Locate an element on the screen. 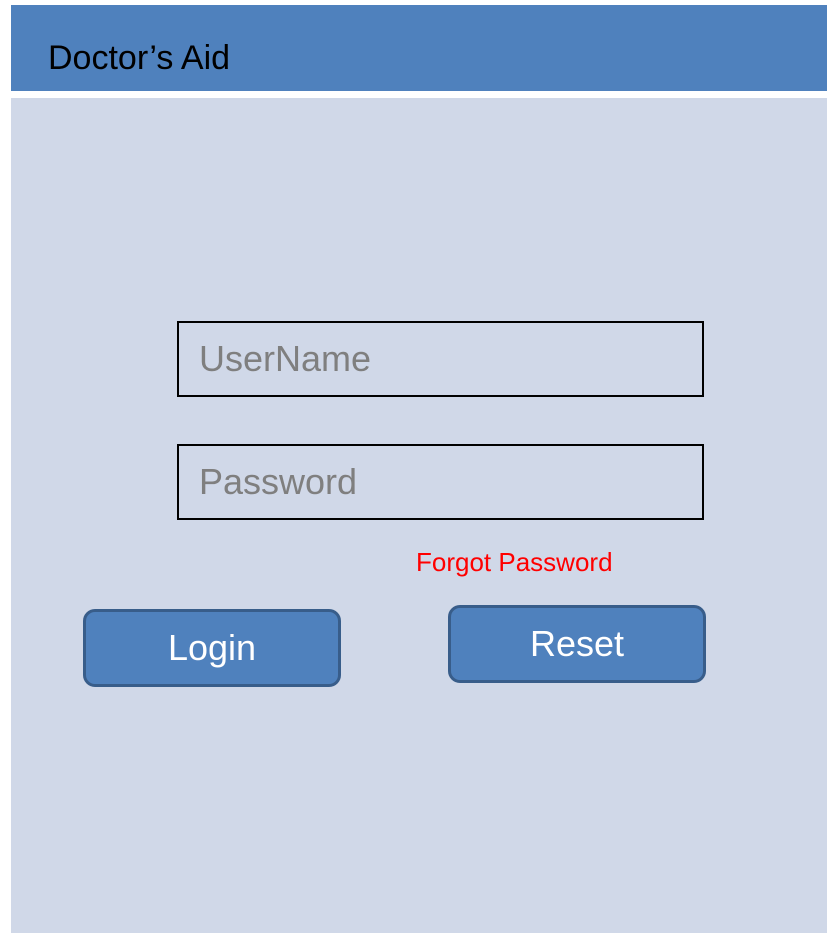  app-title: Doctor’s Aid is located at coordinates (139, 58).